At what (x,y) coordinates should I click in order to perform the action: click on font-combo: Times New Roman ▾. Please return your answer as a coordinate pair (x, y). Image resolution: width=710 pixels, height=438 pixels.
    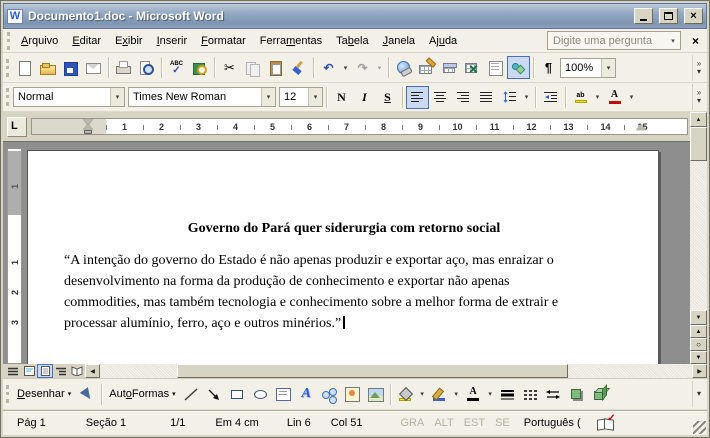
    Looking at the image, I should click on (202, 97).